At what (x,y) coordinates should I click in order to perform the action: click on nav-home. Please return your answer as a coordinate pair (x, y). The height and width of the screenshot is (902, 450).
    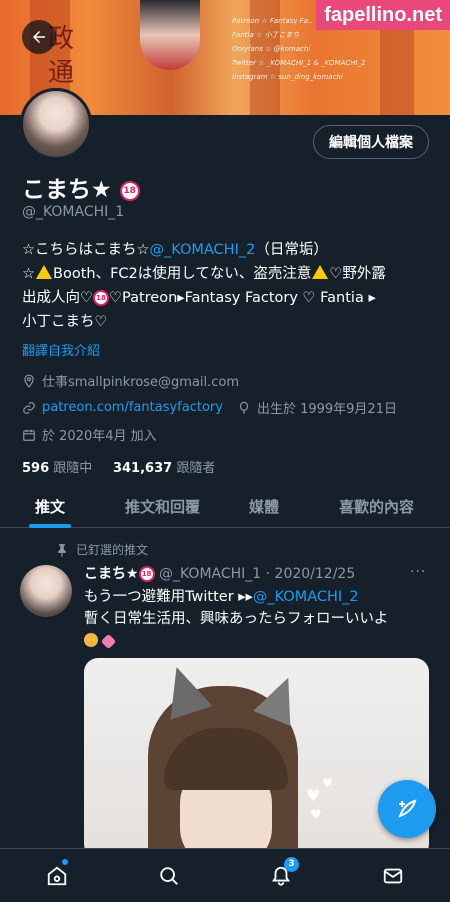
    Looking at the image, I should click on (57, 874).